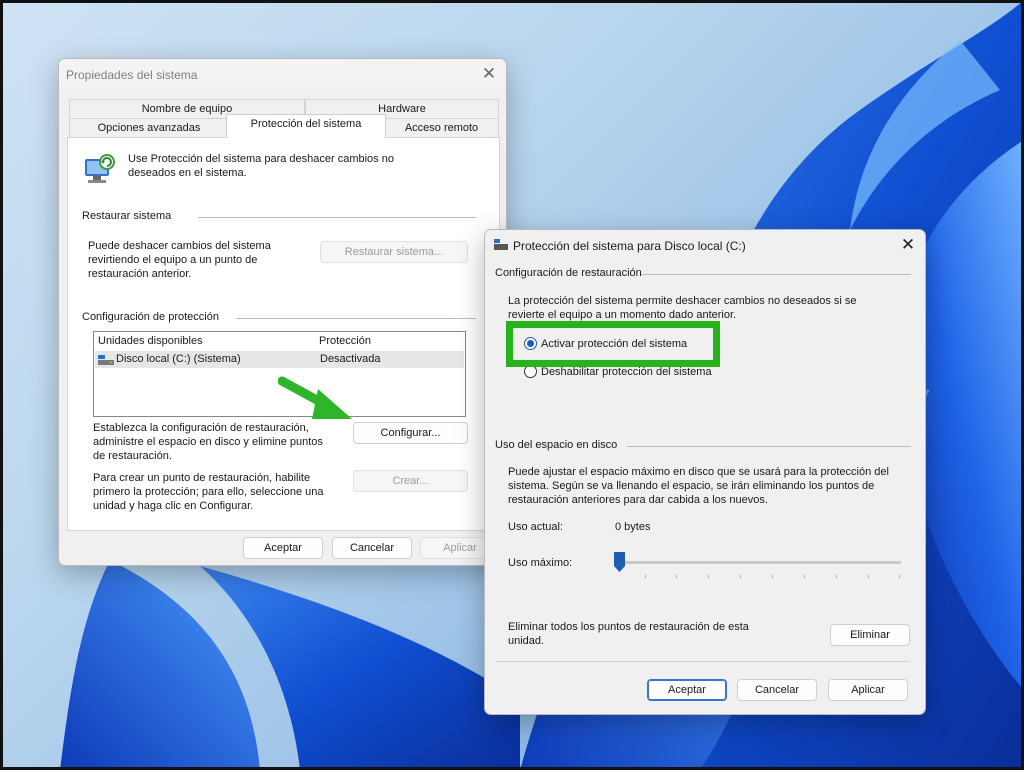 Image resolution: width=1024 pixels, height=770 pixels. What do you see at coordinates (149, 127) in the screenshot?
I see `tab-advanced-options: Opciones avanzadas` at bounding box center [149, 127].